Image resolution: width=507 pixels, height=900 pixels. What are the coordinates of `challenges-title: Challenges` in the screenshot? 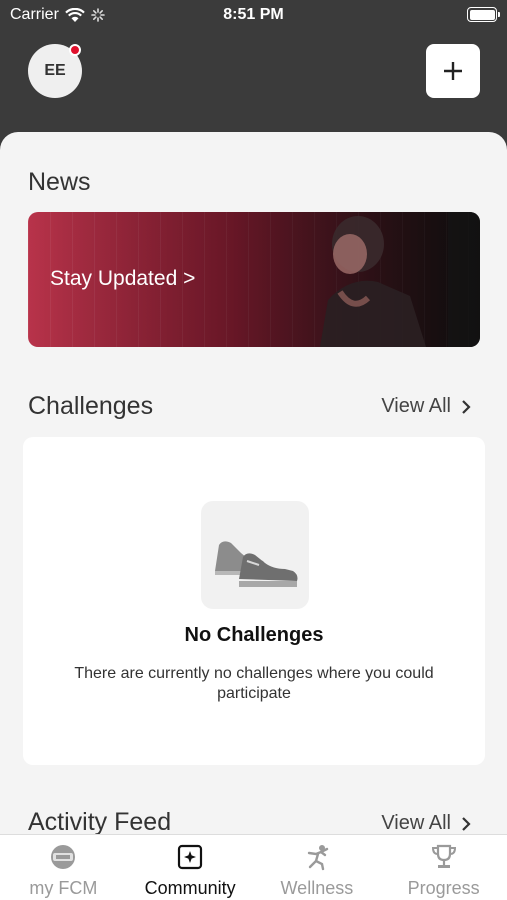 It's located at (91, 406).